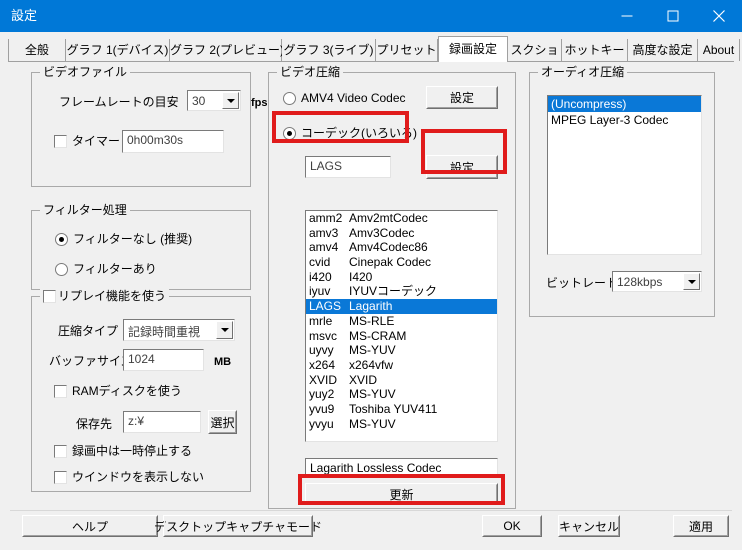 This screenshot has height=550, width=742. Describe the element at coordinates (401, 350) in the screenshot. I see `list-item: uyvy MS-YUV` at that location.